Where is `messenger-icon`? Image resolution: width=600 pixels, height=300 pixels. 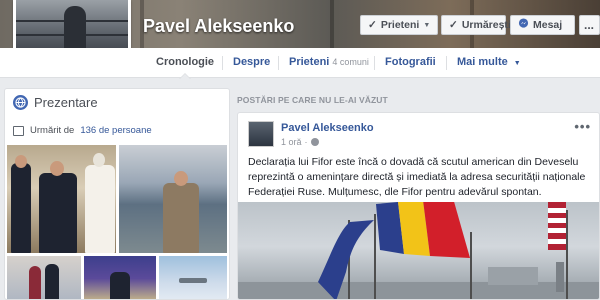
messenger-icon is located at coordinates (523, 25).